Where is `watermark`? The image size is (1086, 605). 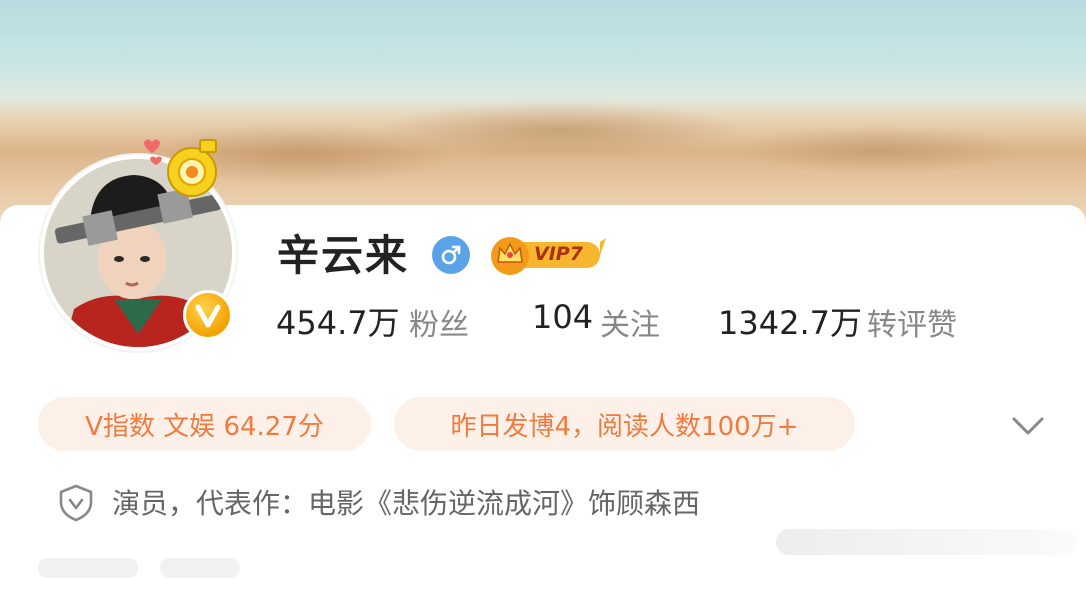 watermark is located at coordinates (926, 542).